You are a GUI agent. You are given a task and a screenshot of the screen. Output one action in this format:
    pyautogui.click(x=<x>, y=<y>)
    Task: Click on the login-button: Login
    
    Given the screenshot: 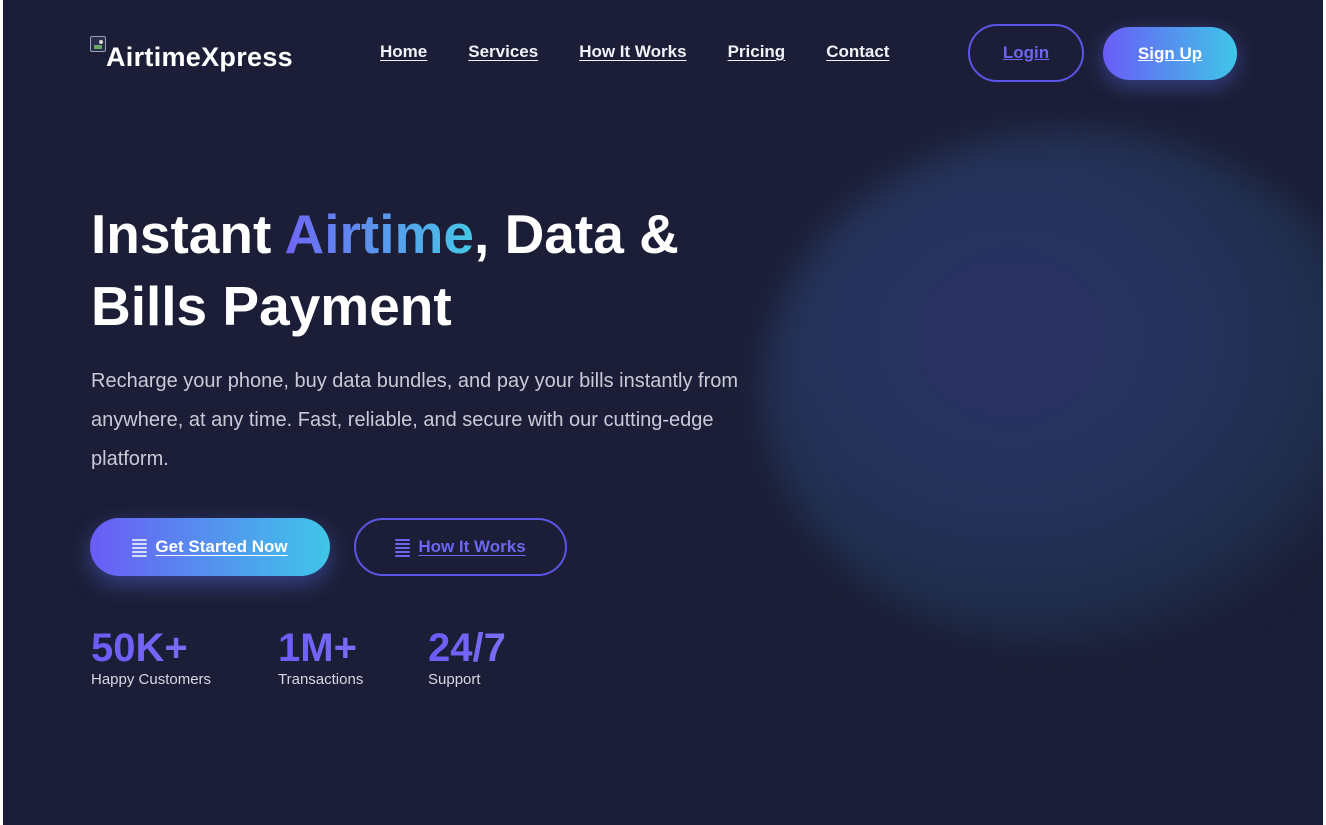 What is the action you would take?
    pyautogui.click(x=1026, y=53)
    